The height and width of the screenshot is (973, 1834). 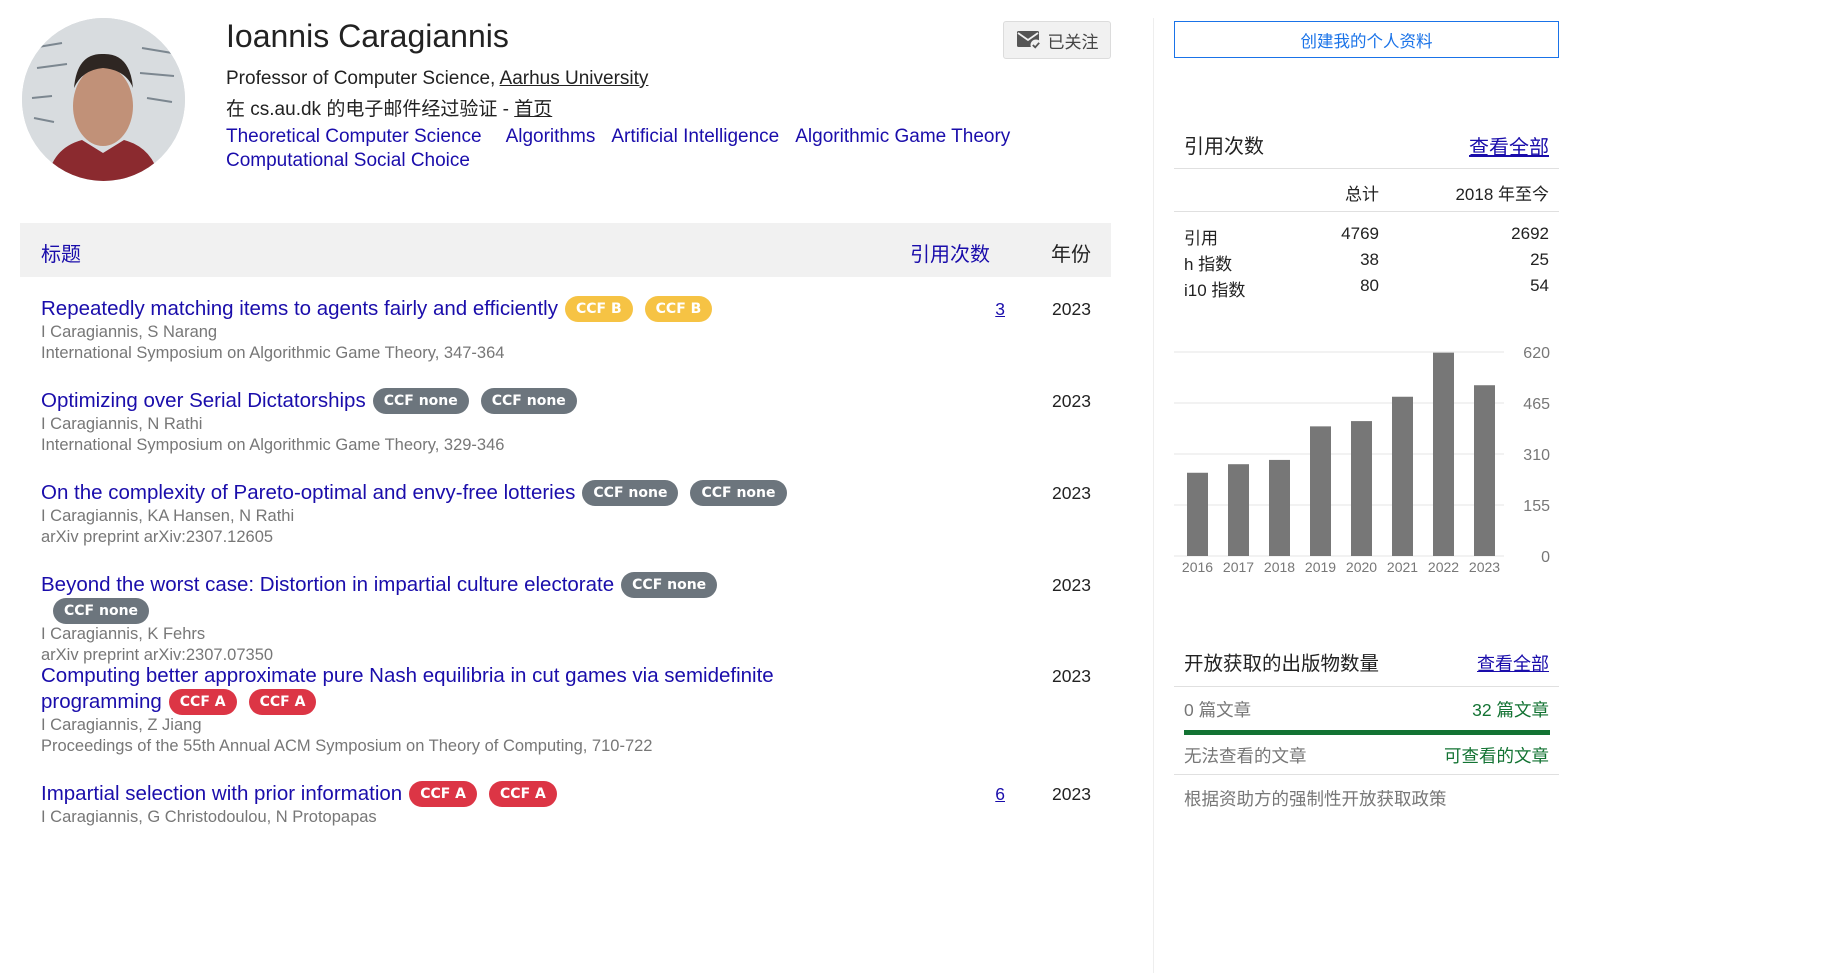 What do you see at coordinates (121, 725) in the screenshot?
I see `article-authors: I Caragiannis, Z Jiang` at bounding box center [121, 725].